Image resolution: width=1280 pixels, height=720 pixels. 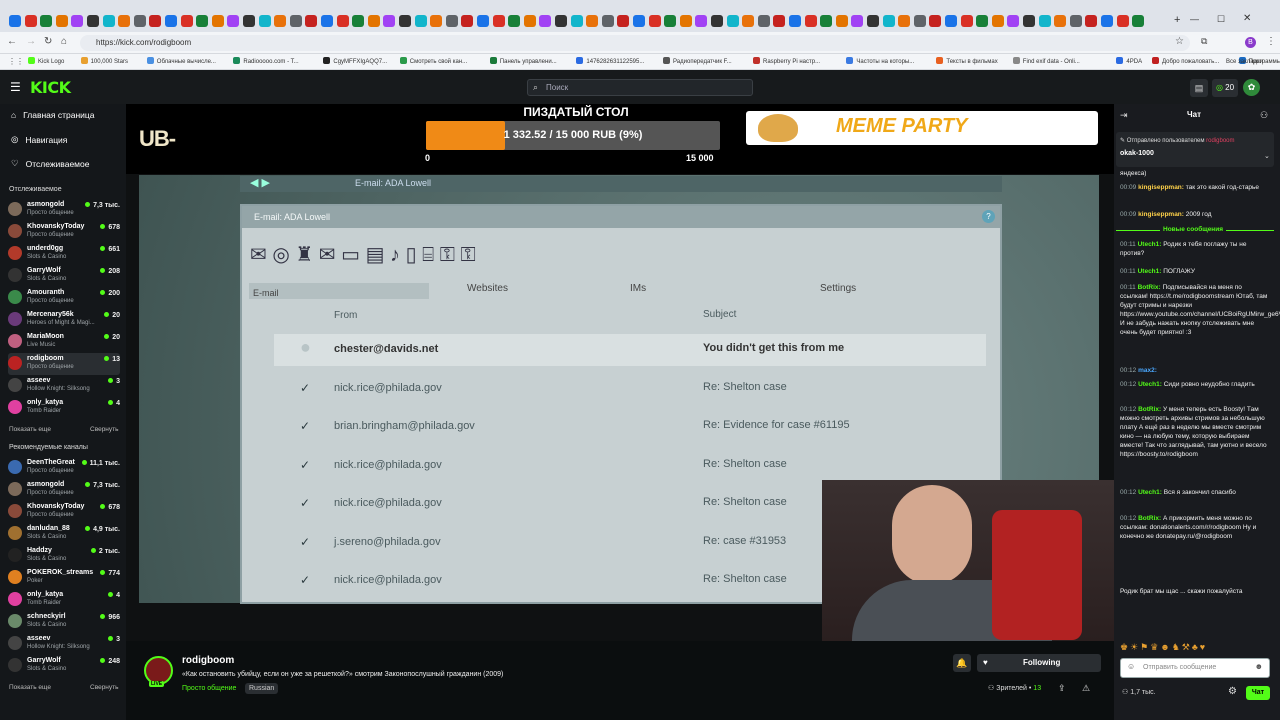 What do you see at coordinates (262, 688) in the screenshot?
I see `stream-tag: Russian` at bounding box center [262, 688].